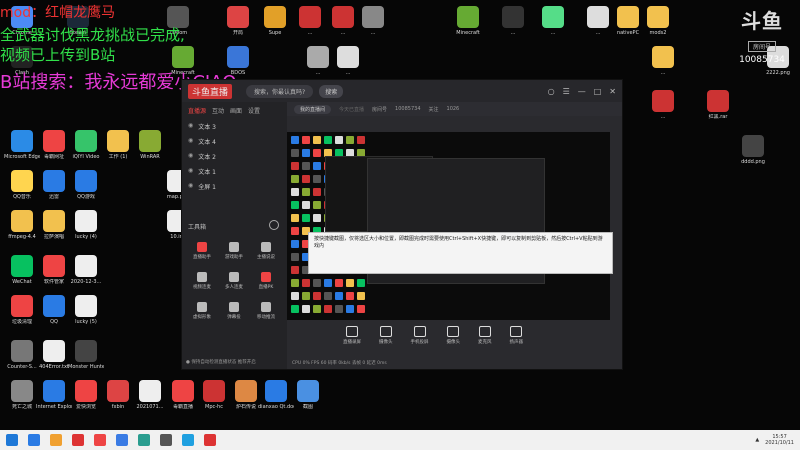  I want to click on desktop-icon: Microsoft Edge, so click(22, 145).